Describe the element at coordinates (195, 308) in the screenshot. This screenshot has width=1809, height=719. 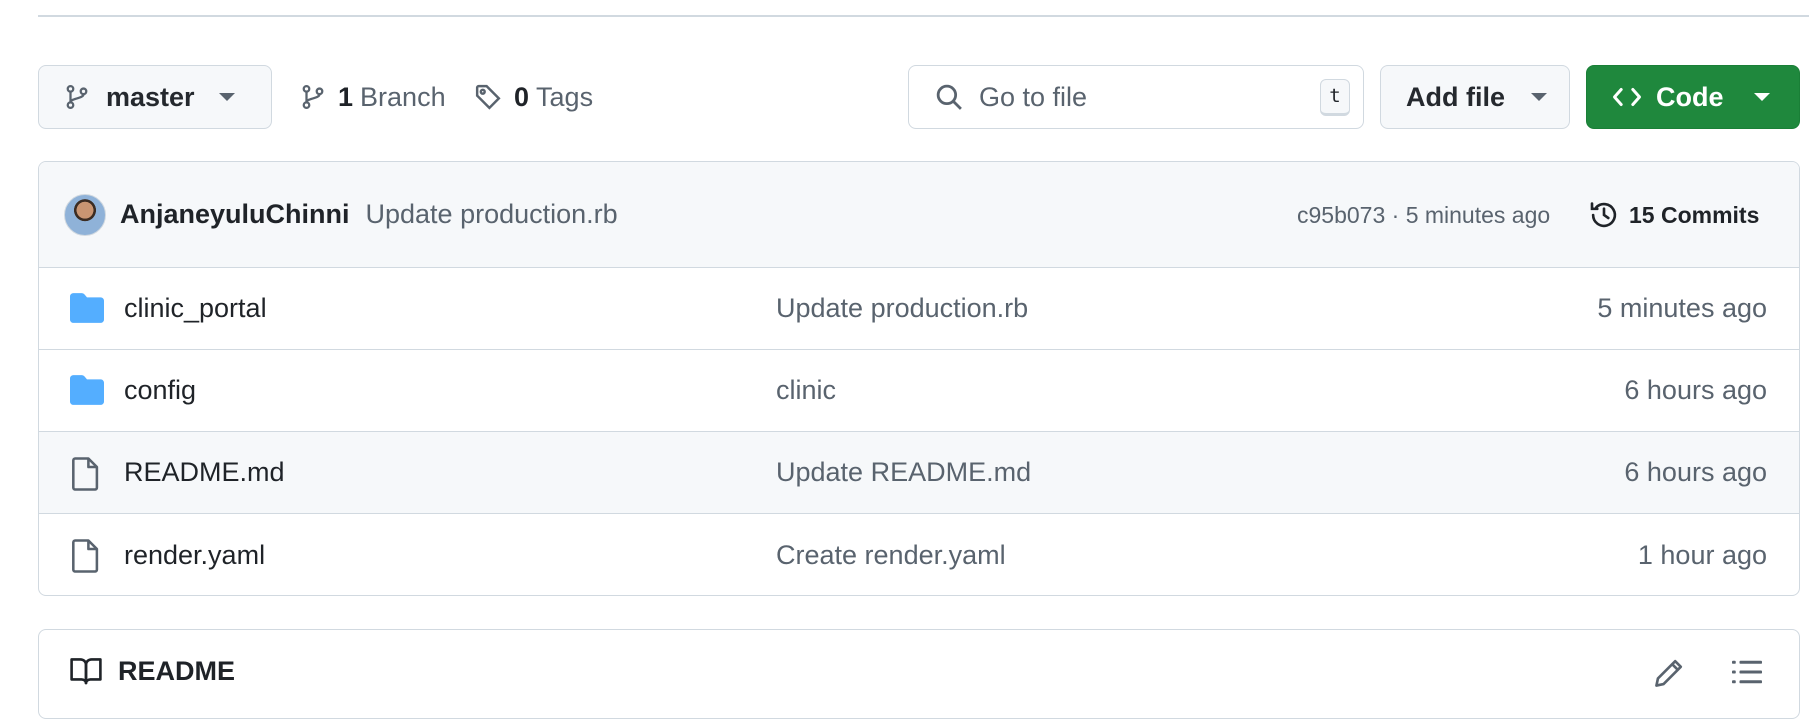
I see `file-name: clinic_portal` at that location.